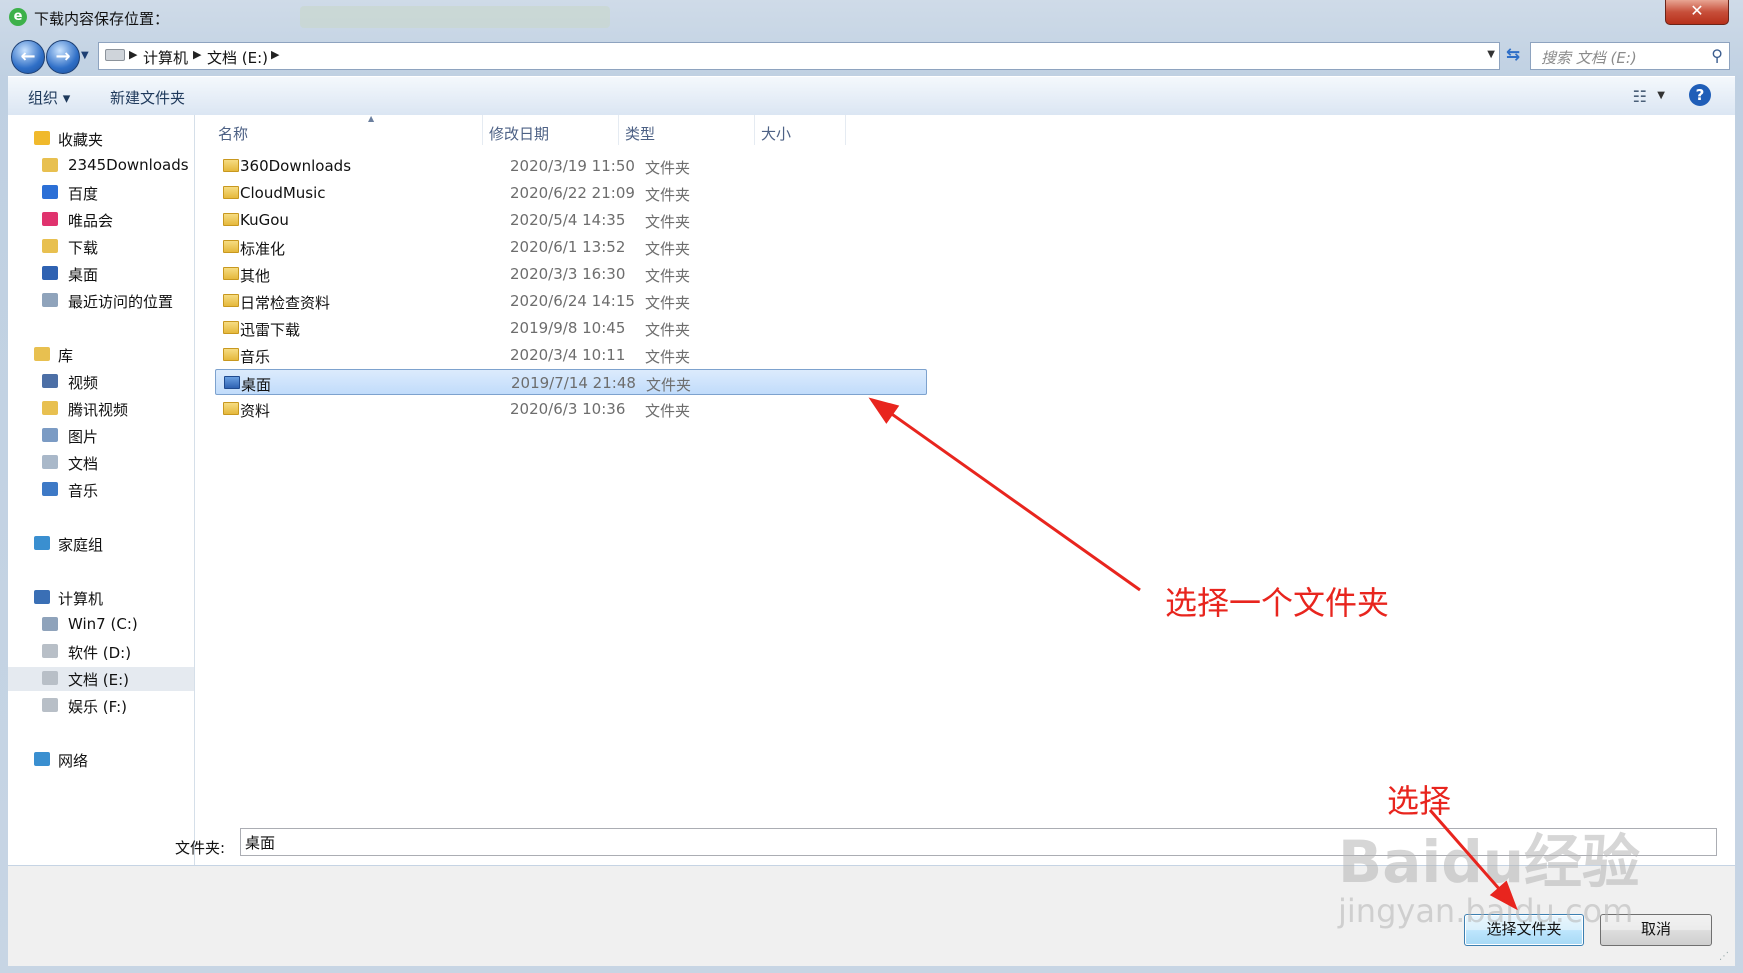  I want to click on arrow-to-selected-folder-head, so click(884, 410).